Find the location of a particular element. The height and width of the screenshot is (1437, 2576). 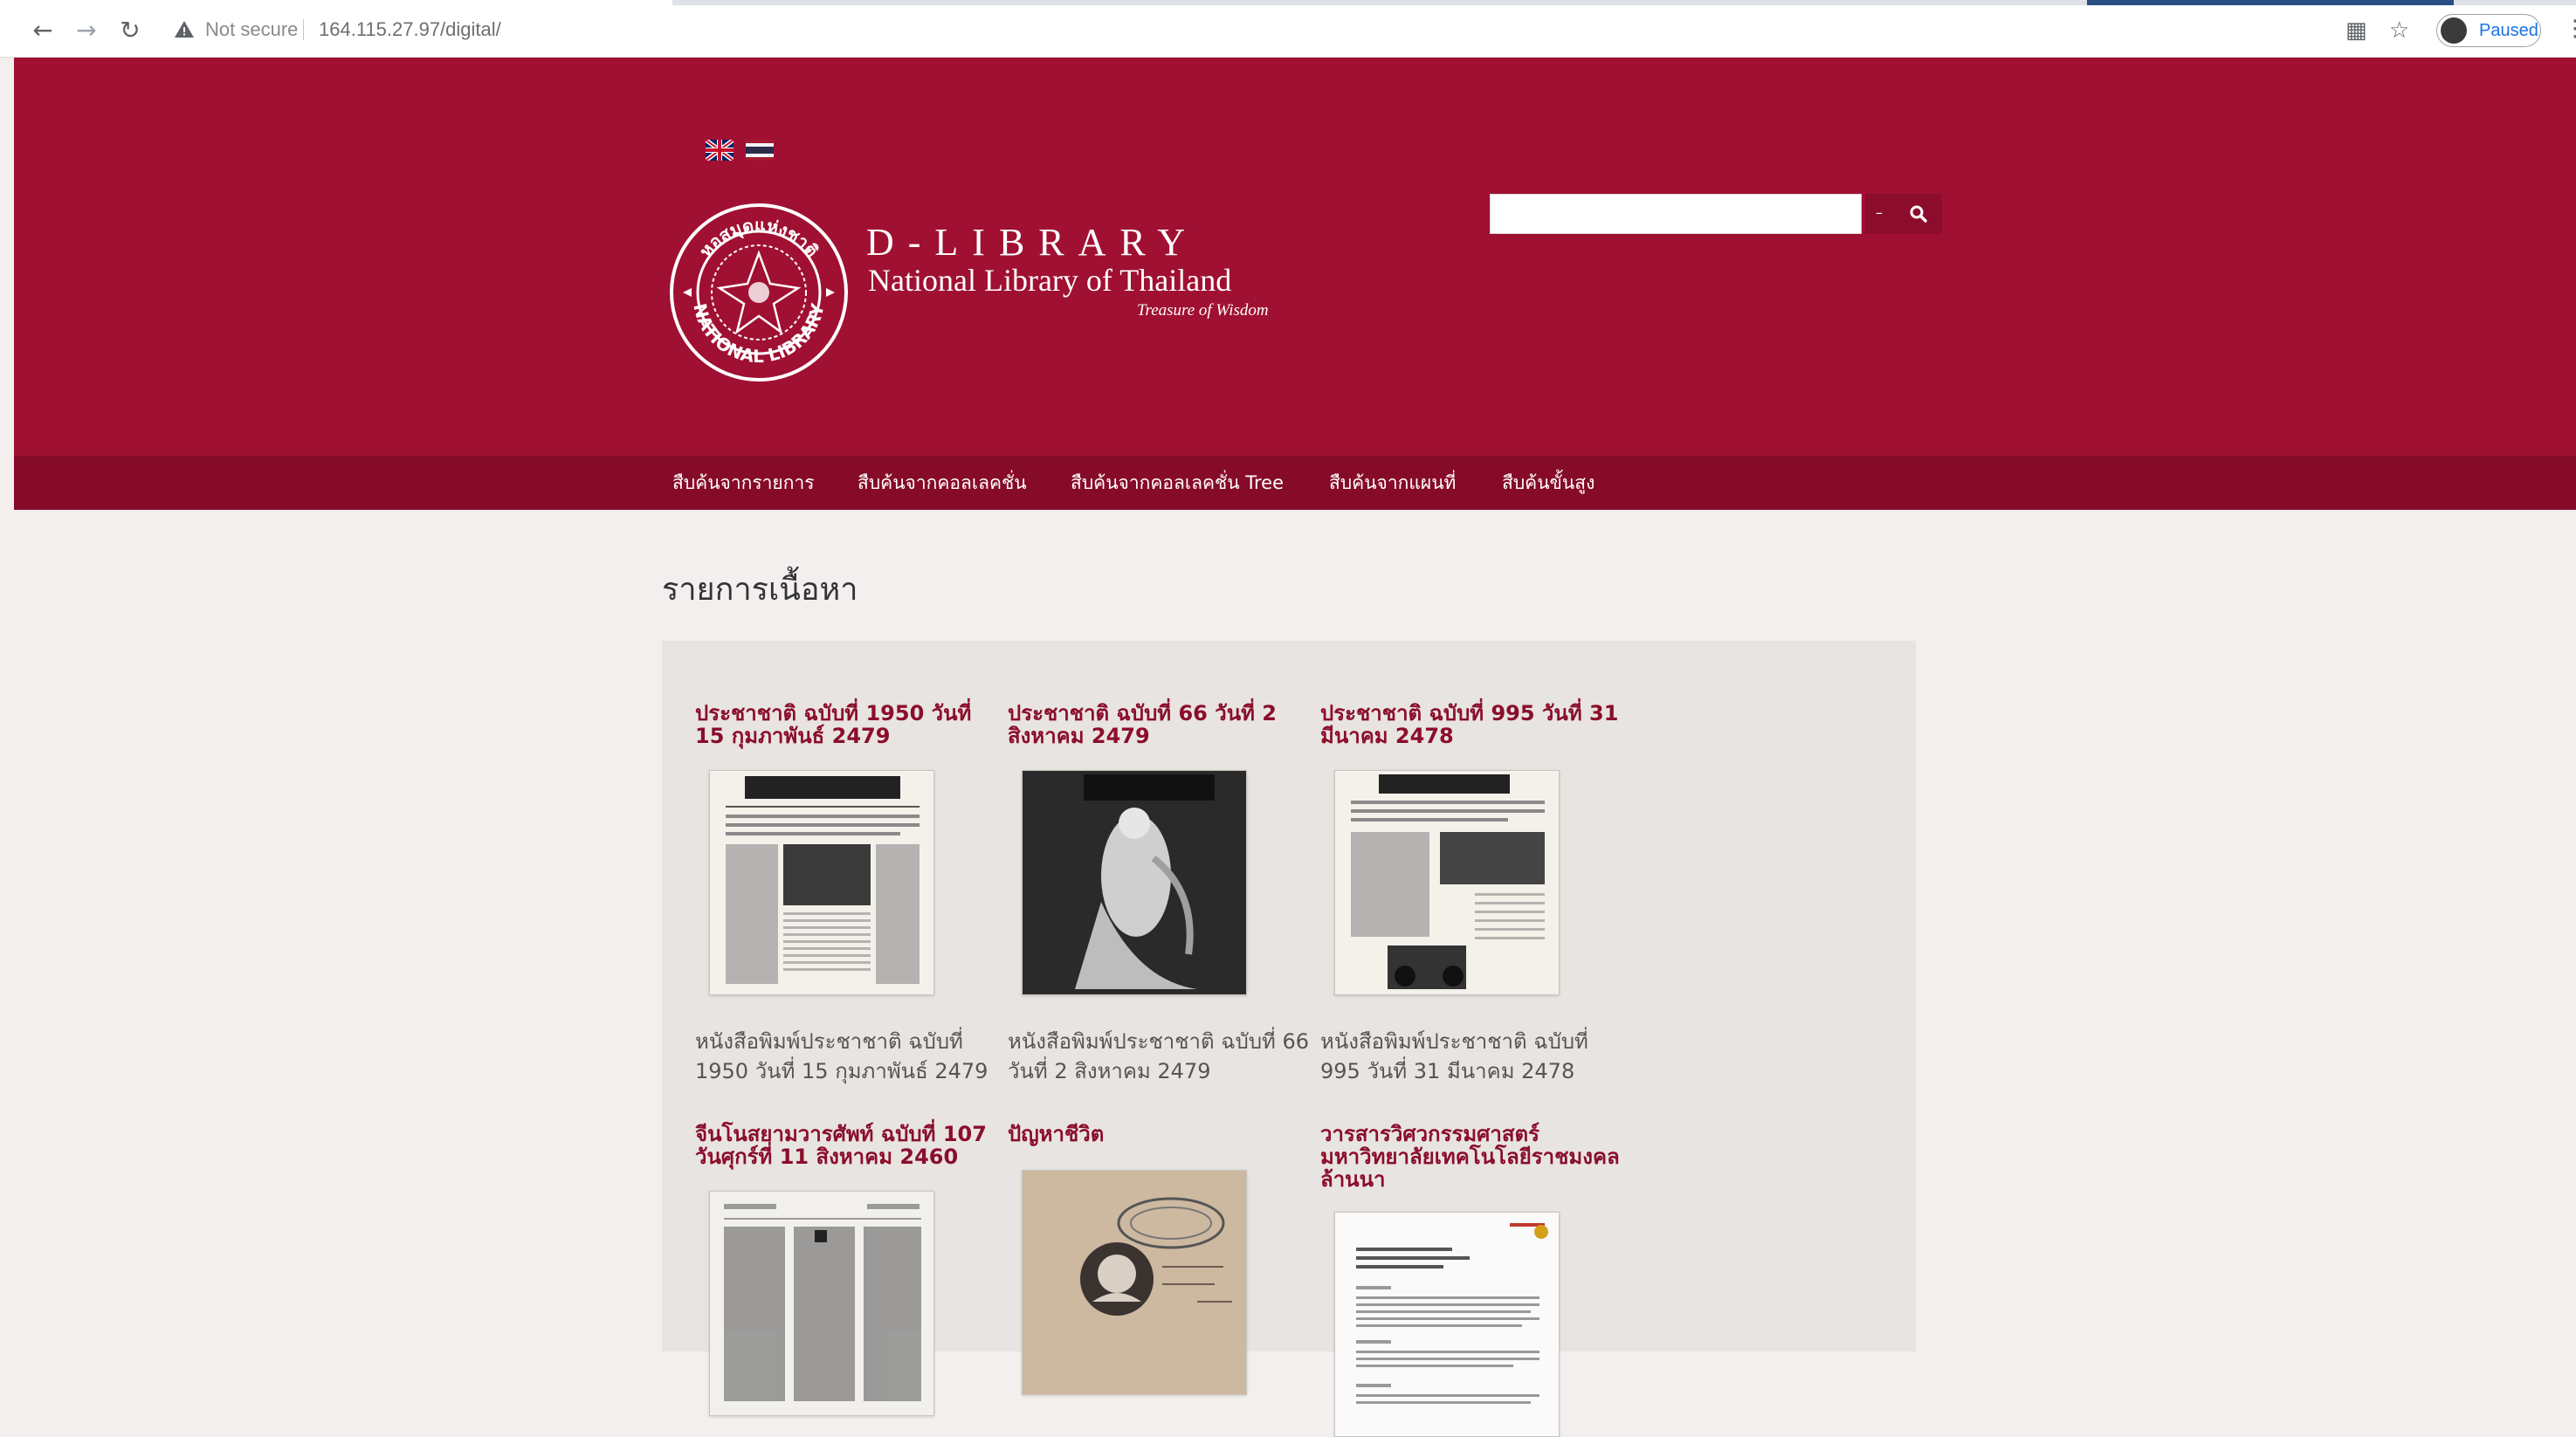

profile-label: Paused is located at coordinates (2508, 31).